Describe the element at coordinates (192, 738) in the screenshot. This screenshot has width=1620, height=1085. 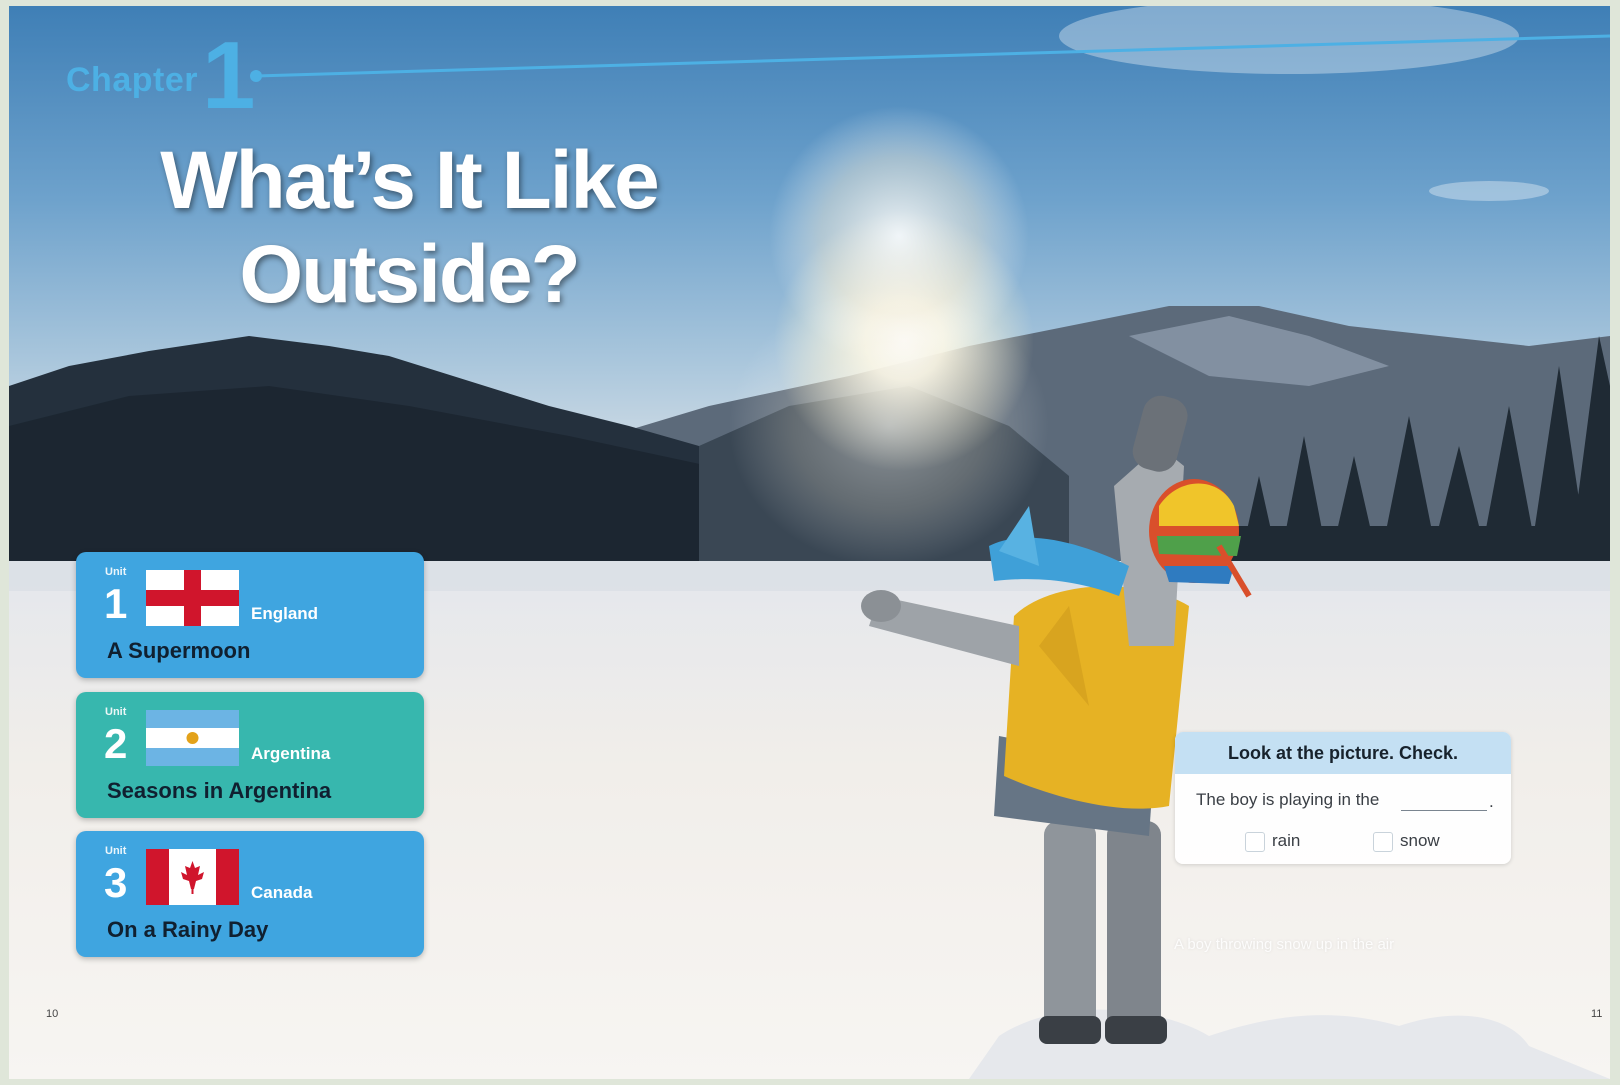
I see `argentina-flag-icon` at that location.